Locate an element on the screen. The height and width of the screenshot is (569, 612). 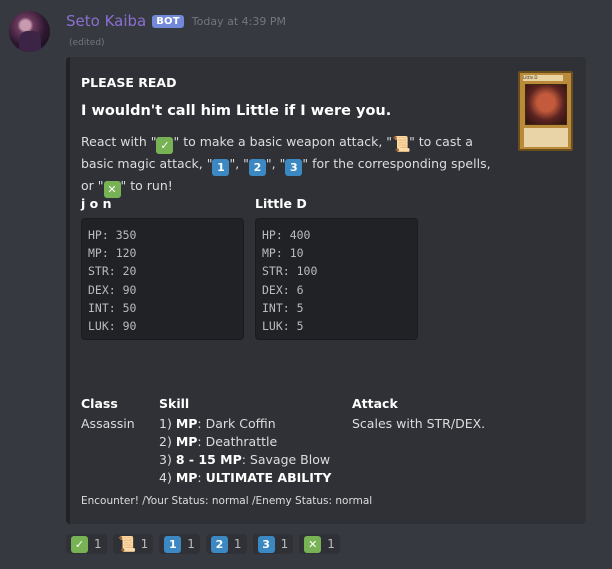
stat-line: INT: 50 is located at coordinates (112, 307).